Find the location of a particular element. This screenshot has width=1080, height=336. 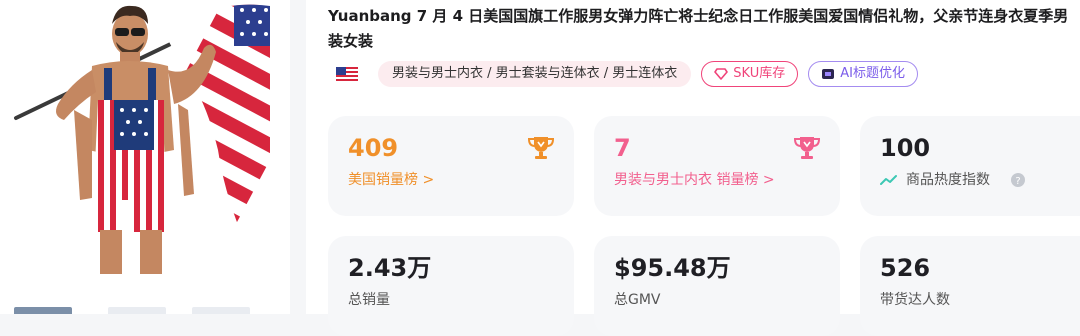

total-sales-label: 总销量 is located at coordinates (369, 300).